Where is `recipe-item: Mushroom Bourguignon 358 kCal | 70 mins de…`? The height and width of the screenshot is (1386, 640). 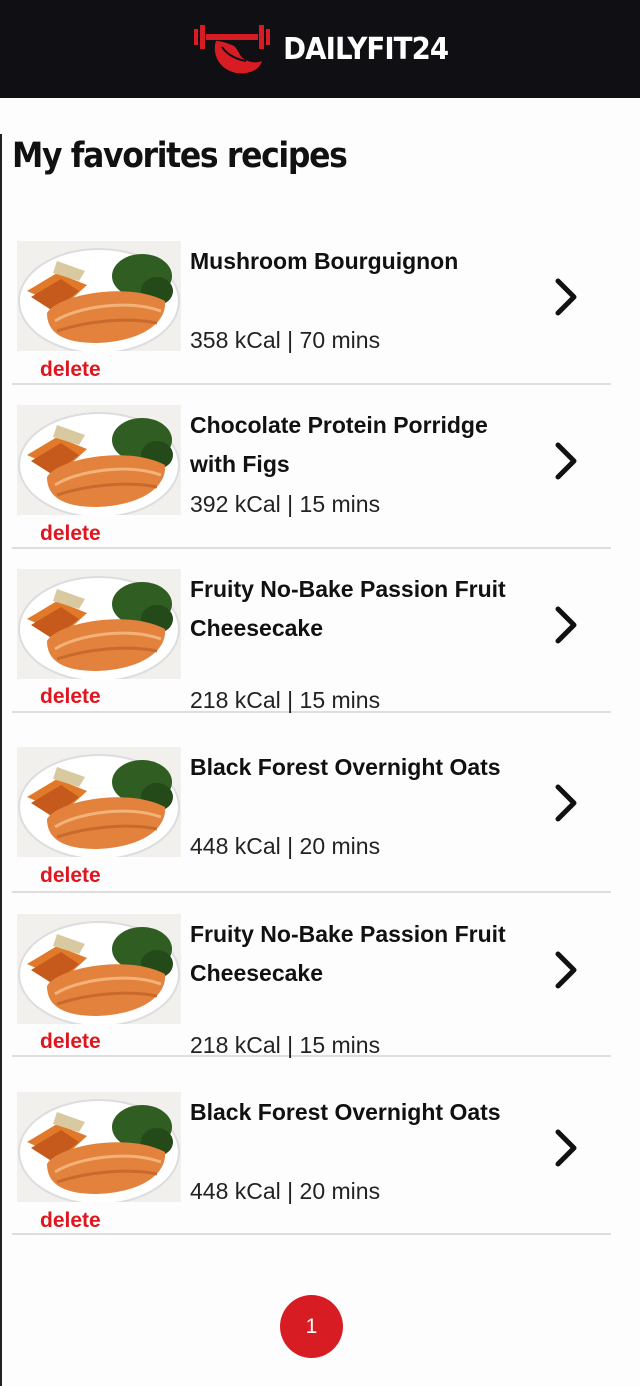 recipe-item: Mushroom Bourguignon 358 kCal | 70 mins de… is located at coordinates (311, 313).